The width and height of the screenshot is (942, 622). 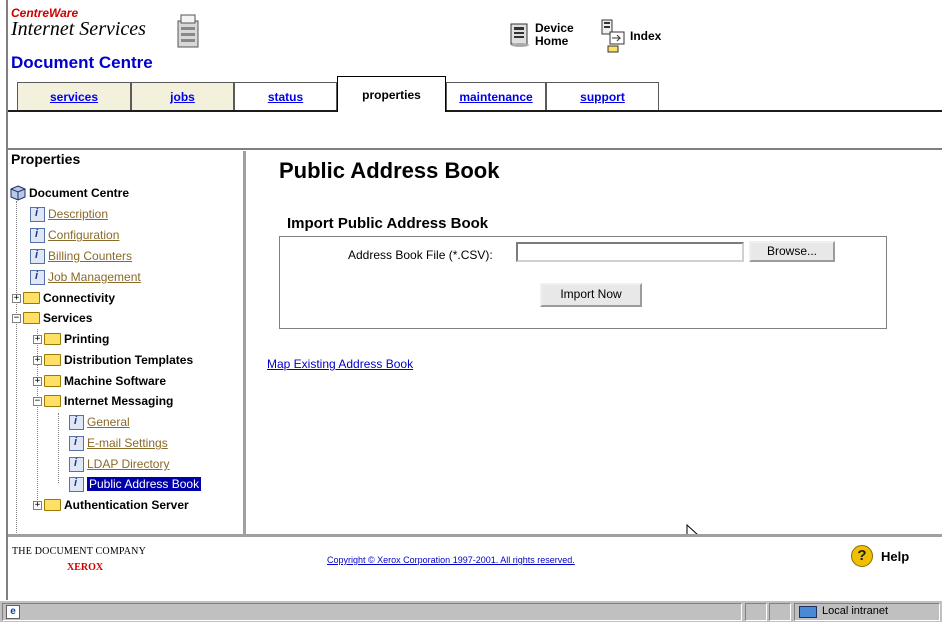 I want to click on status-text-cell, so click(x=372, y=612).